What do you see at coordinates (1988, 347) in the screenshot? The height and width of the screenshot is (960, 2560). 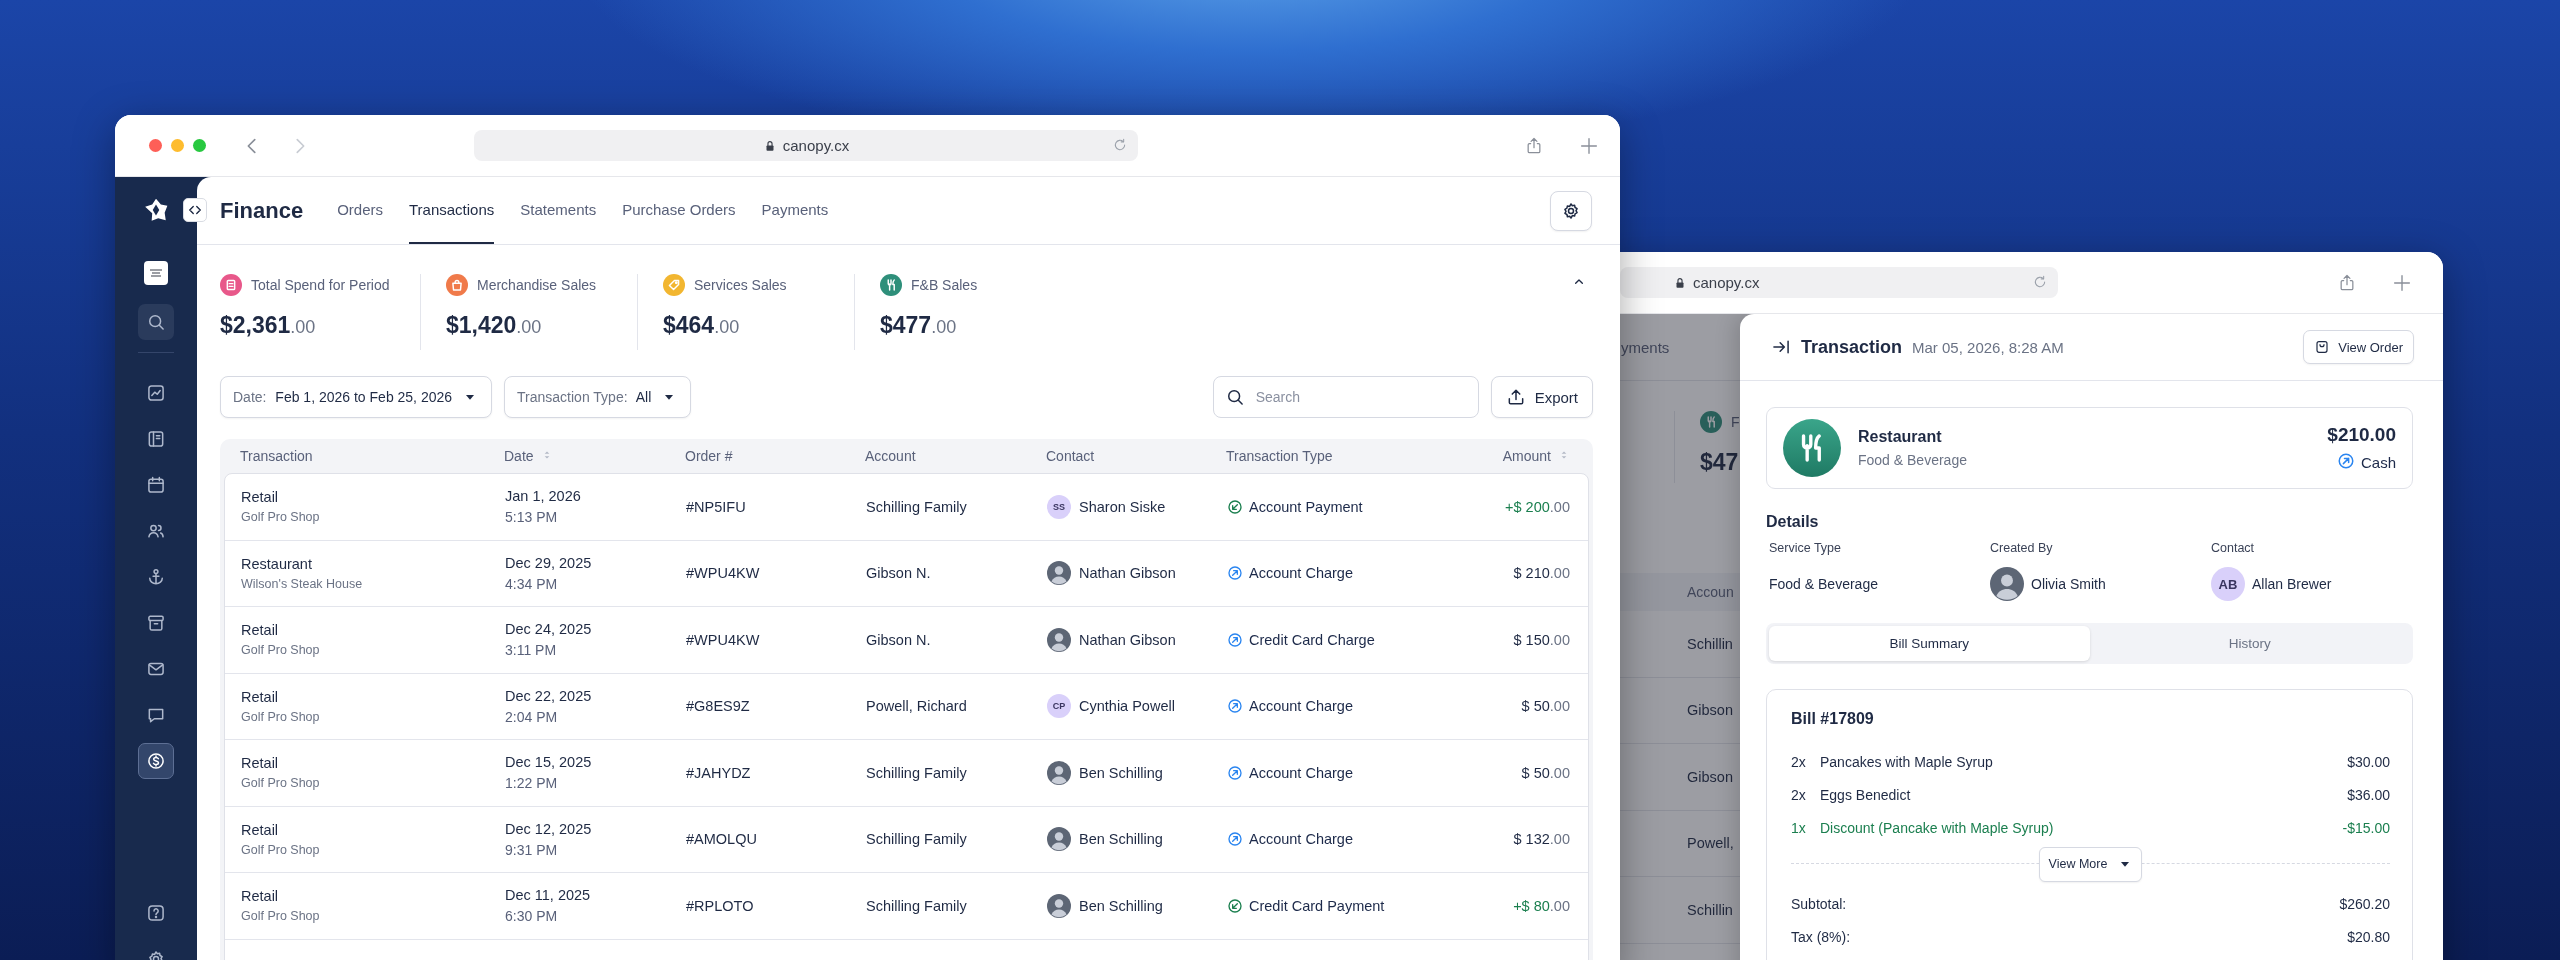 I see `timestamp: Mar 05, 2026, 8:28 AM` at bounding box center [1988, 347].